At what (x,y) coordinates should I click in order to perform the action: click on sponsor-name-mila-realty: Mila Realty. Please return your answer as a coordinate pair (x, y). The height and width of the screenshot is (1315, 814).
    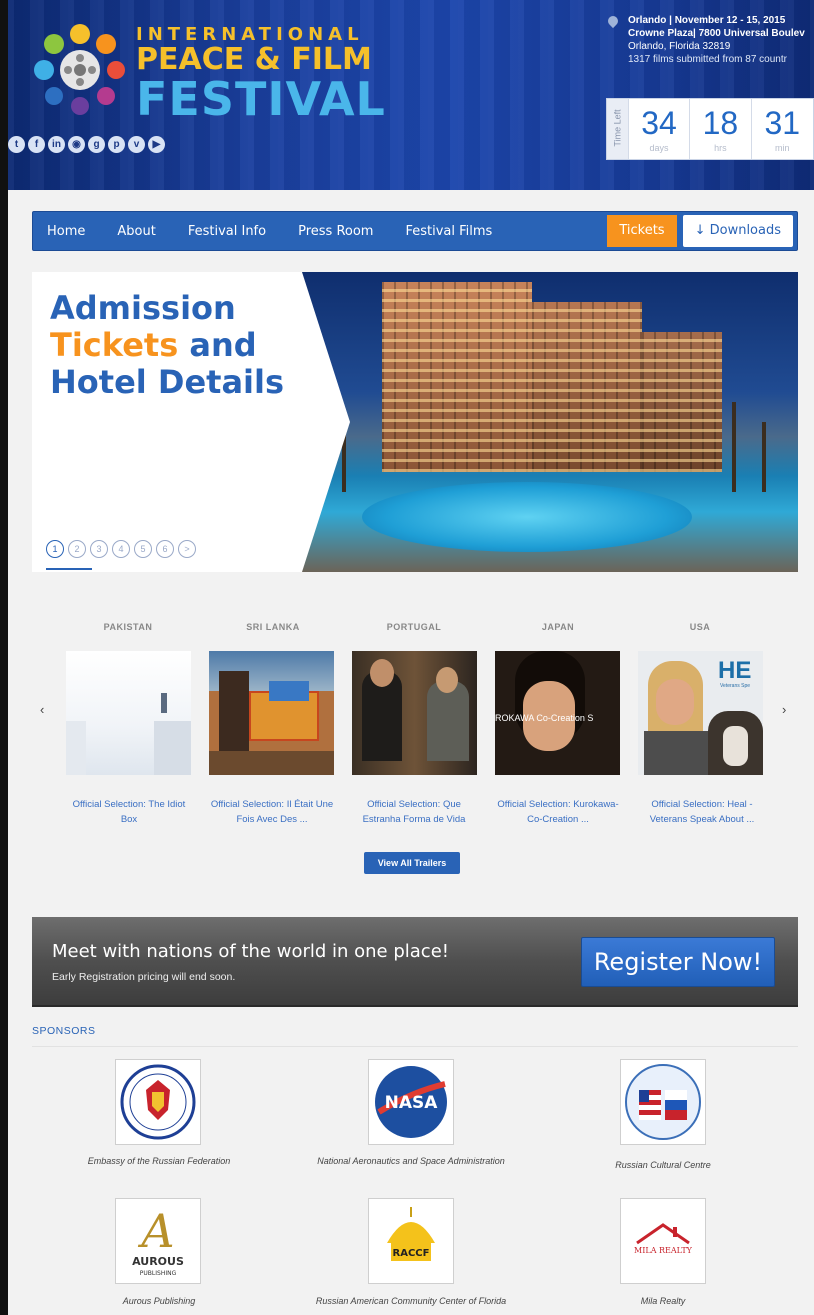
    Looking at the image, I should click on (663, 1301).